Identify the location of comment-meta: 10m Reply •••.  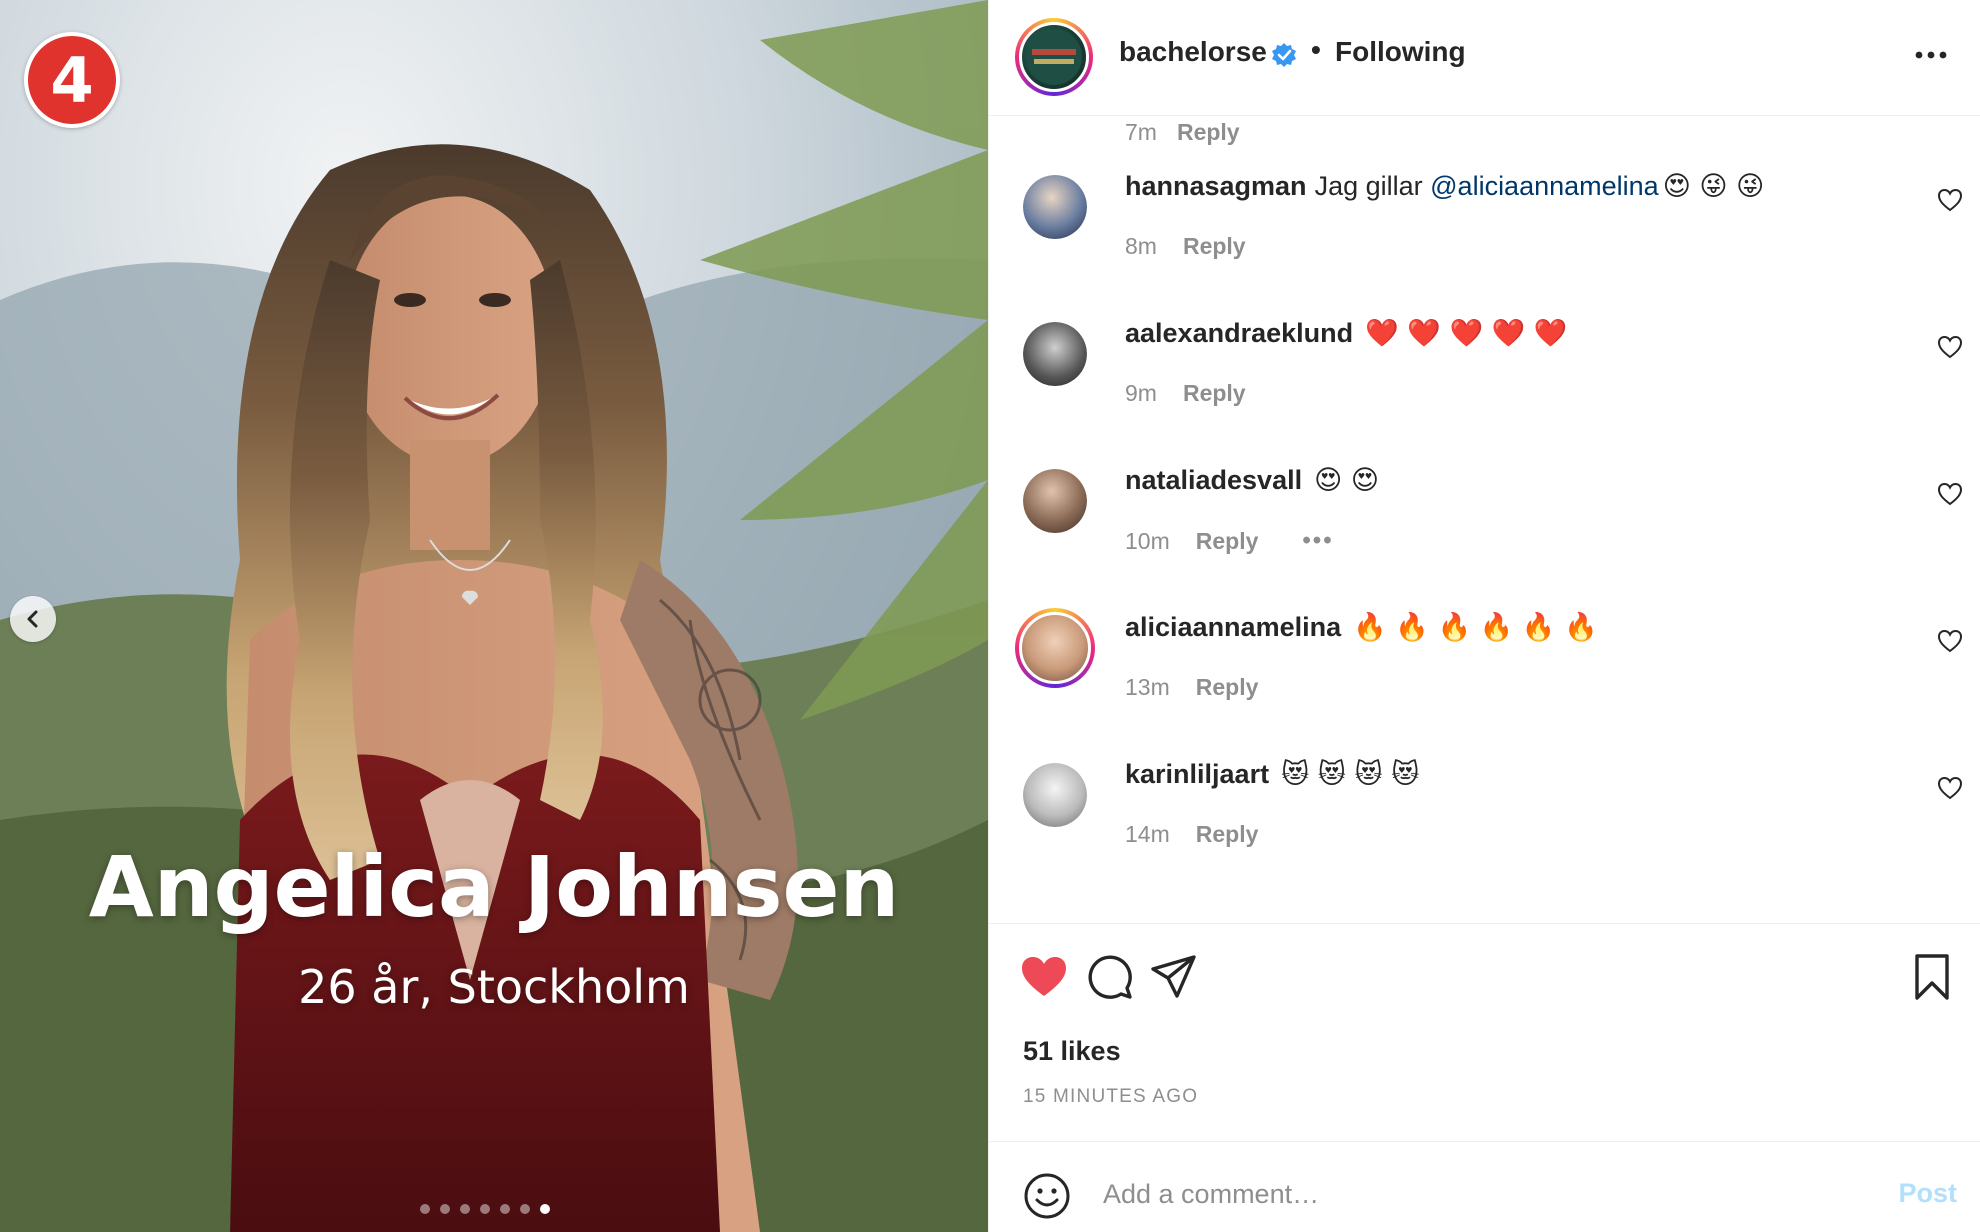
(1229, 541).